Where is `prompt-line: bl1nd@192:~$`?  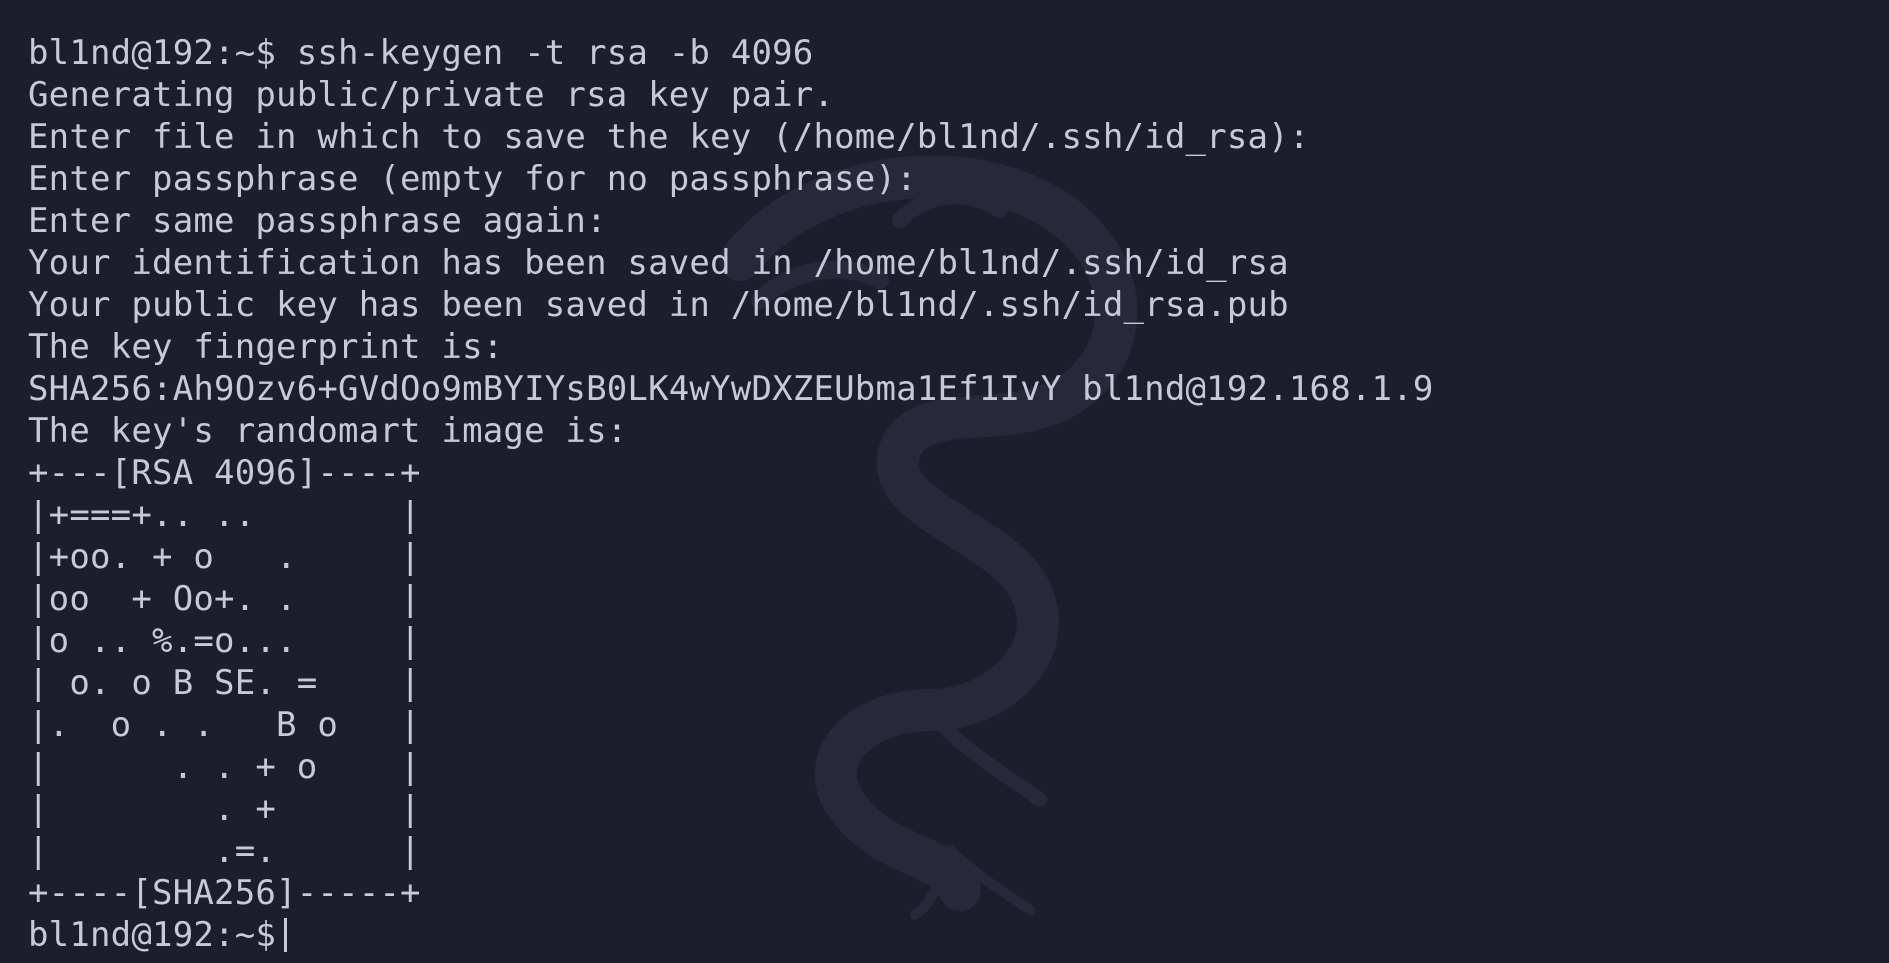 prompt-line: bl1nd@192:~$ is located at coordinates (948, 935).